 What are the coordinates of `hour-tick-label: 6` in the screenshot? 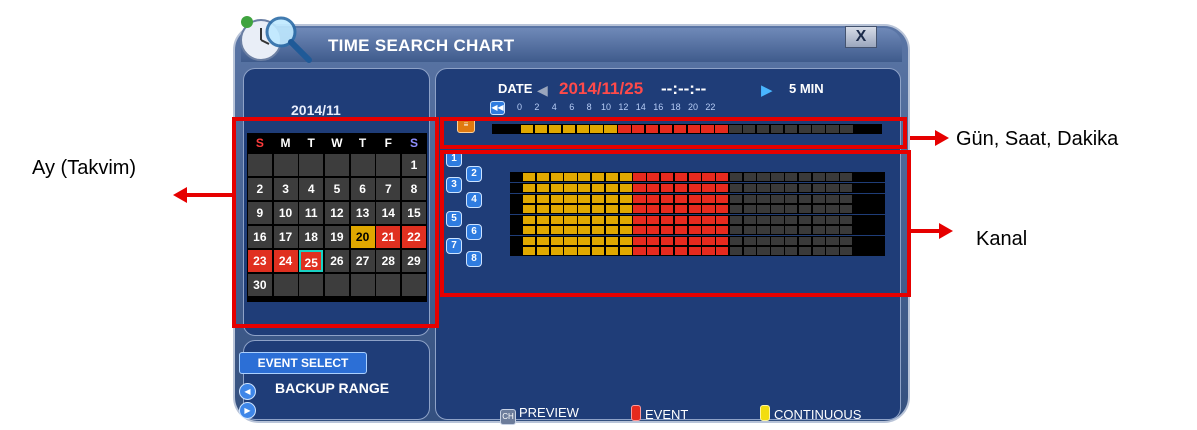 It's located at (572, 107).